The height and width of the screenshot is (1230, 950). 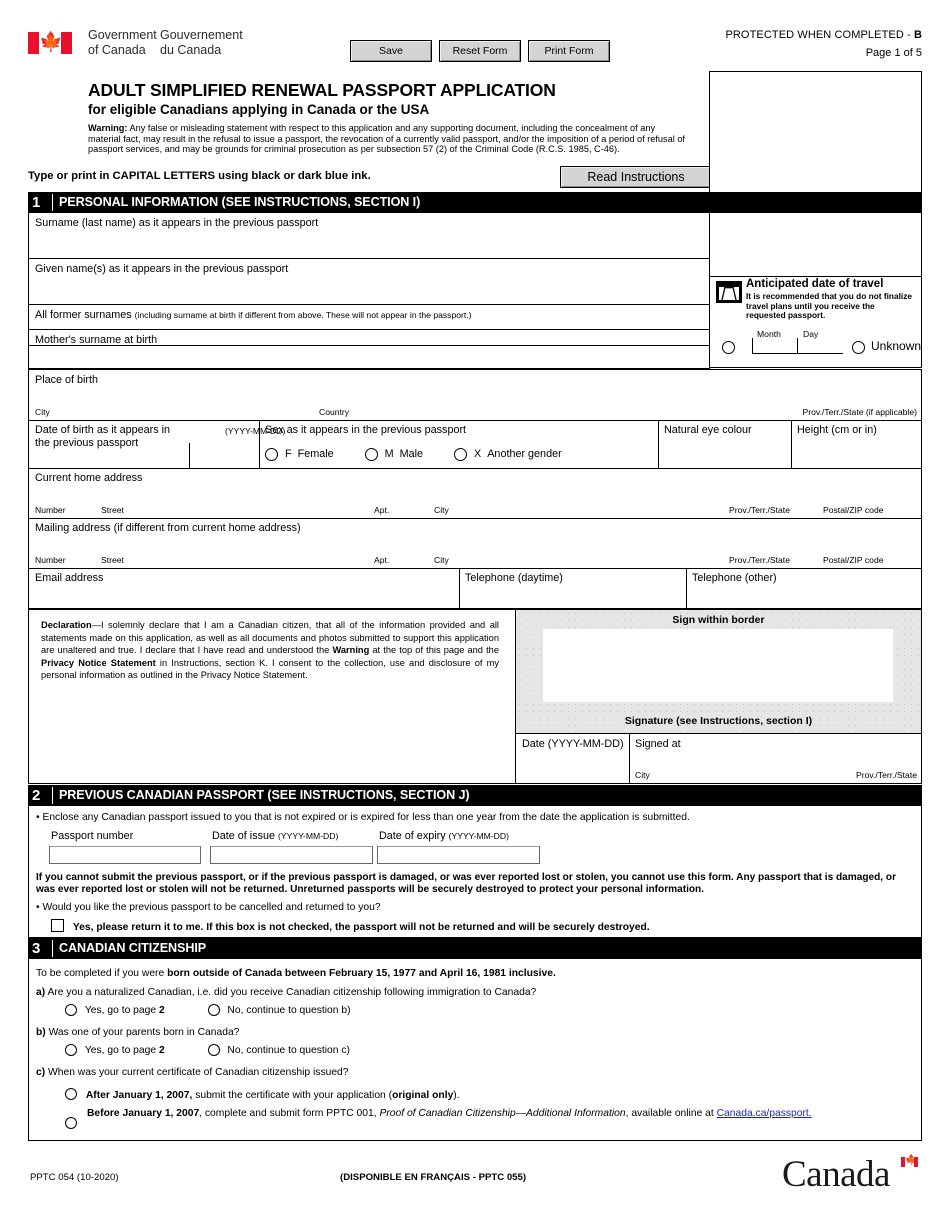 What do you see at coordinates (886, 775) in the screenshot?
I see `signed-prov-label: Prov./Terr./State` at bounding box center [886, 775].